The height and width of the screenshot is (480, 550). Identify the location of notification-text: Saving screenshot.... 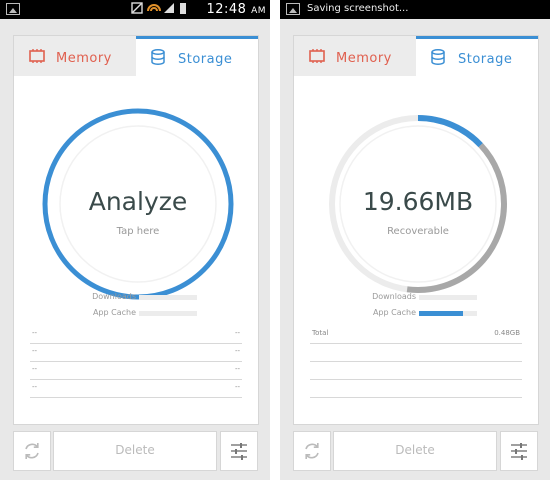
(358, 8).